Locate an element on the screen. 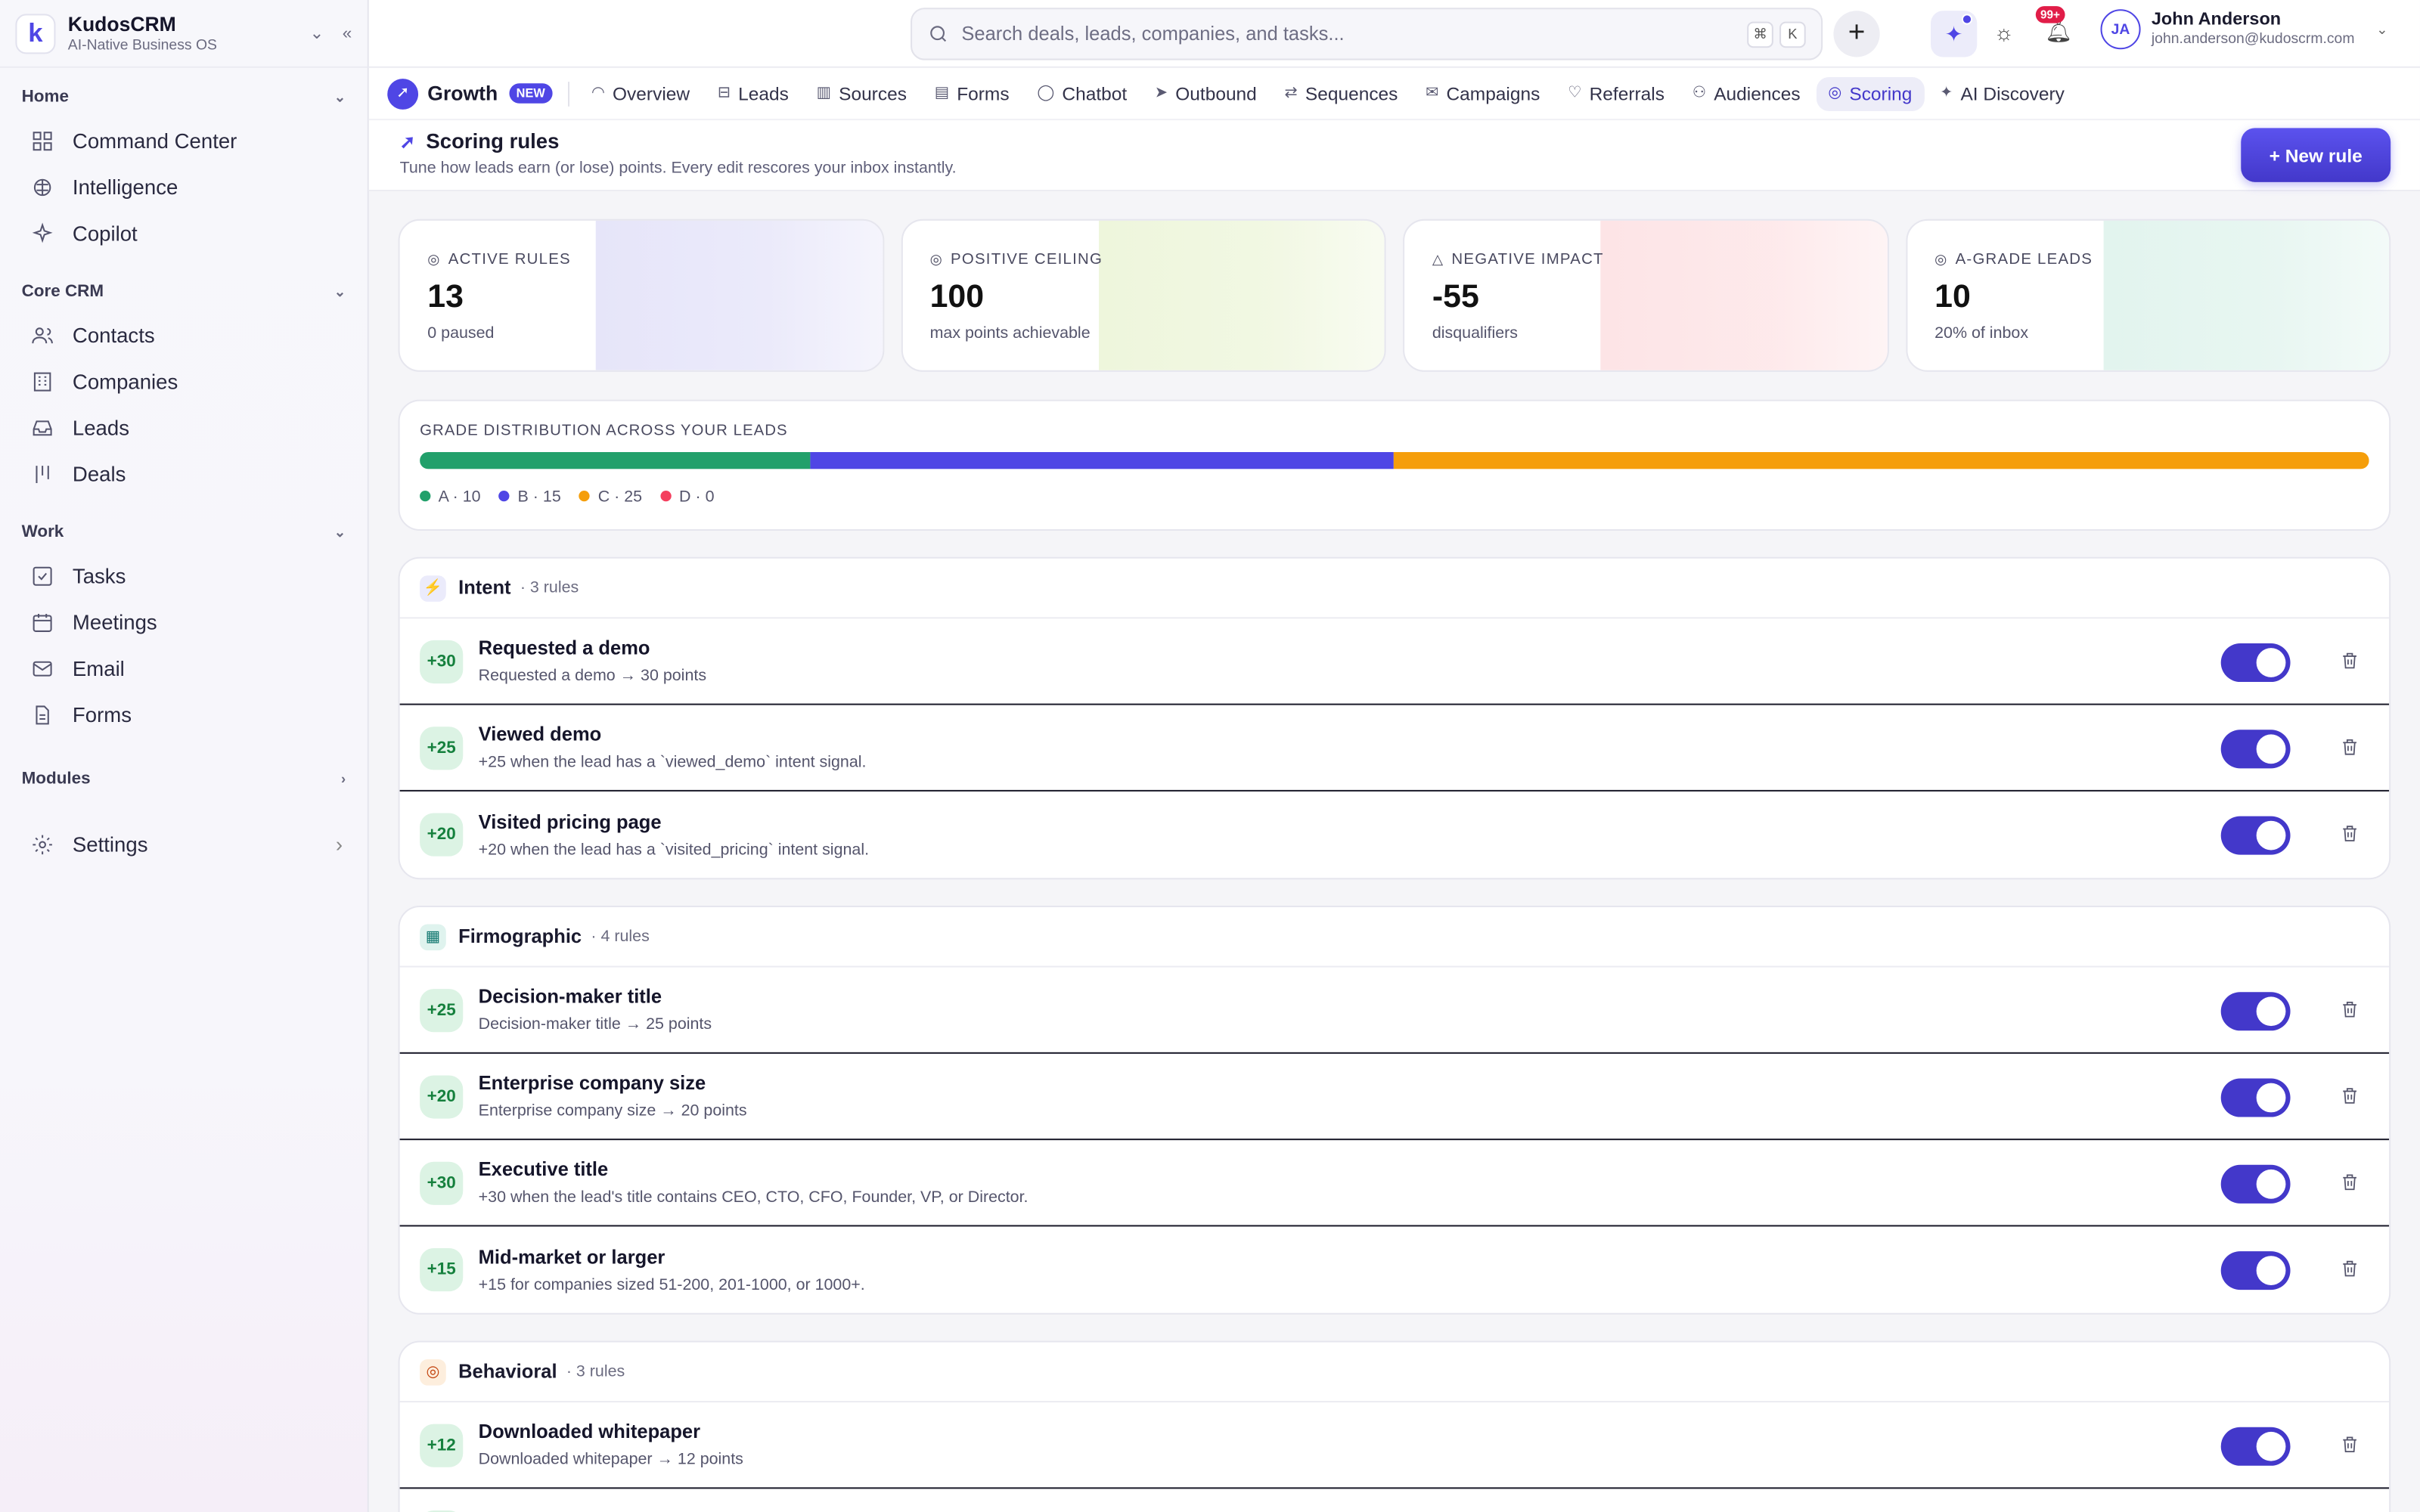 This screenshot has height=1512, width=2420. tab-icon: ◠ is located at coordinates (598, 93).